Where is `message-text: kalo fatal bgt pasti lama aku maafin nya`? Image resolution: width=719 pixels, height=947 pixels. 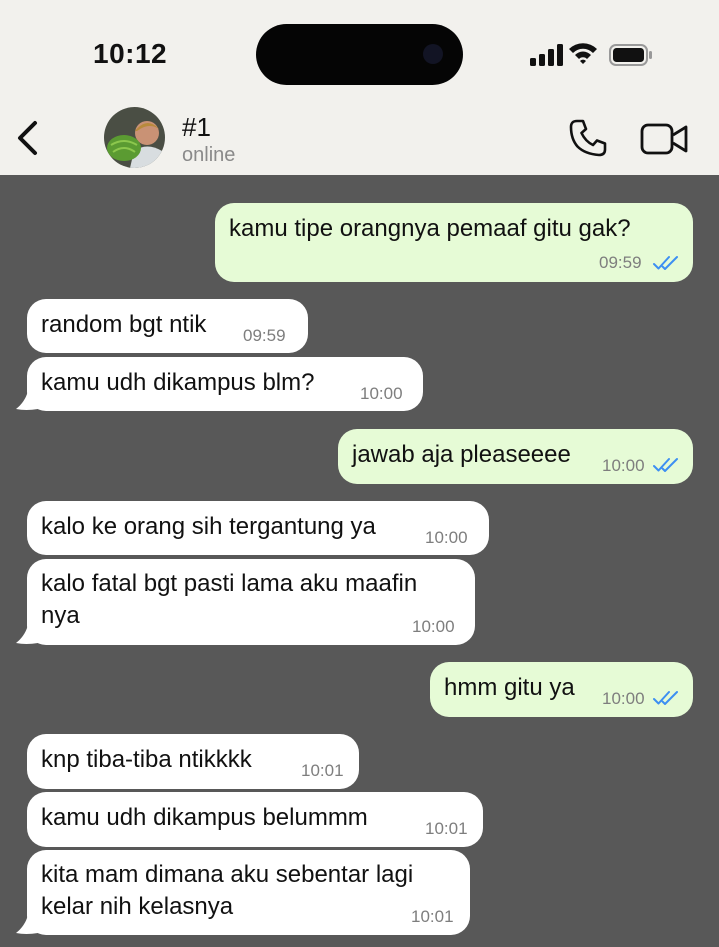
message-text: kalo fatal bgt pasti lama aku maafin nya is located at coordinates (229, 599).